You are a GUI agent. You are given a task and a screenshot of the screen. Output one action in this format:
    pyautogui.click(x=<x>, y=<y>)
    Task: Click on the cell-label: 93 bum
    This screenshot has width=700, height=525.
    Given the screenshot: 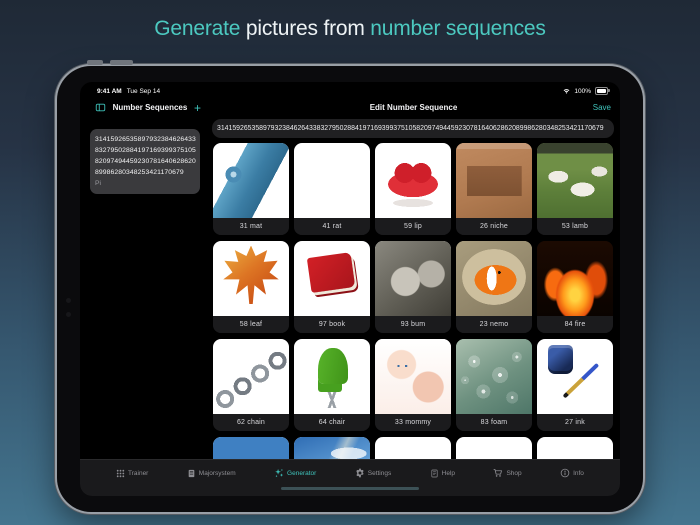 What is the action you would take?
    pyautogui.click(x=413, y=324)
    